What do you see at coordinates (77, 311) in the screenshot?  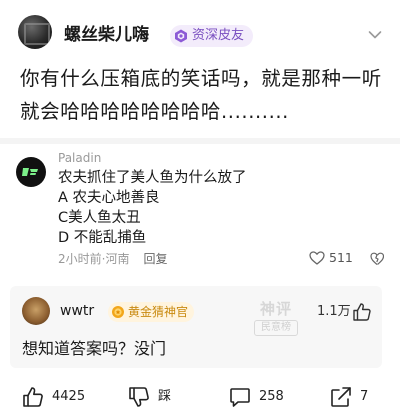 I see `hot-comment-author: wwtr` at bounding box center [77, 311].